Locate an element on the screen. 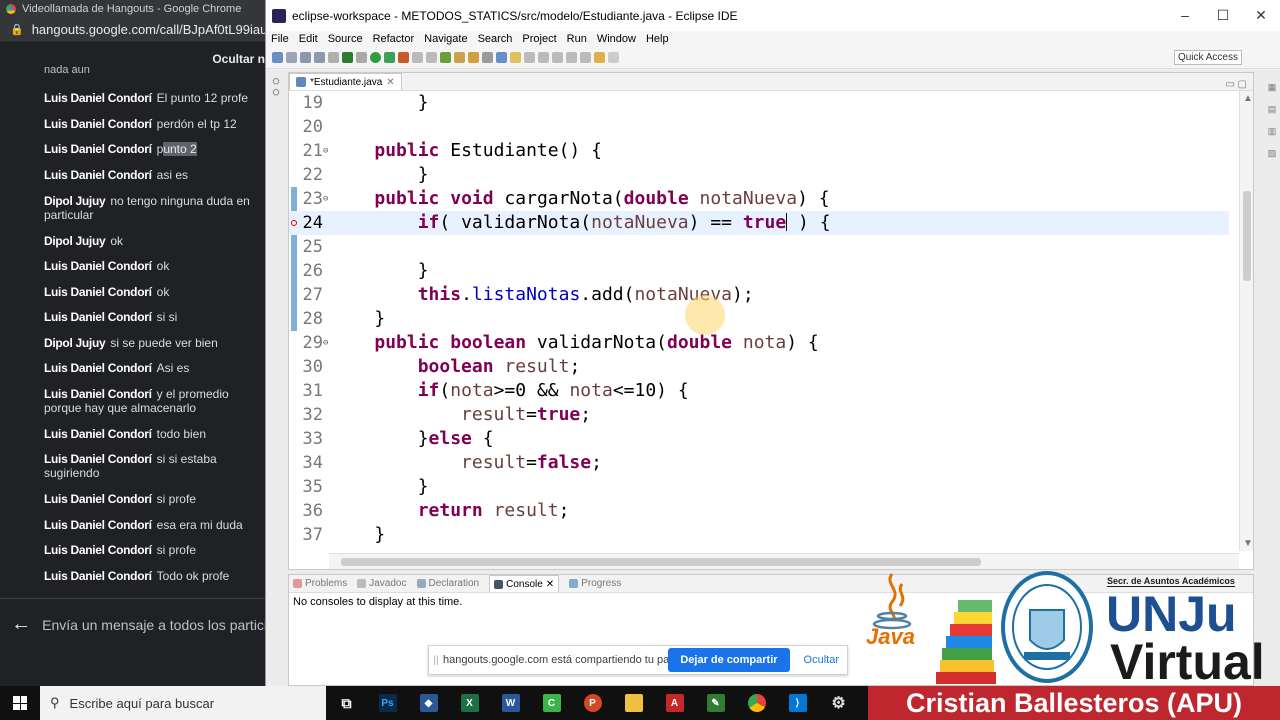 The image size is (1280, 720). line-number: 20 is located at coordinates (312, 127).